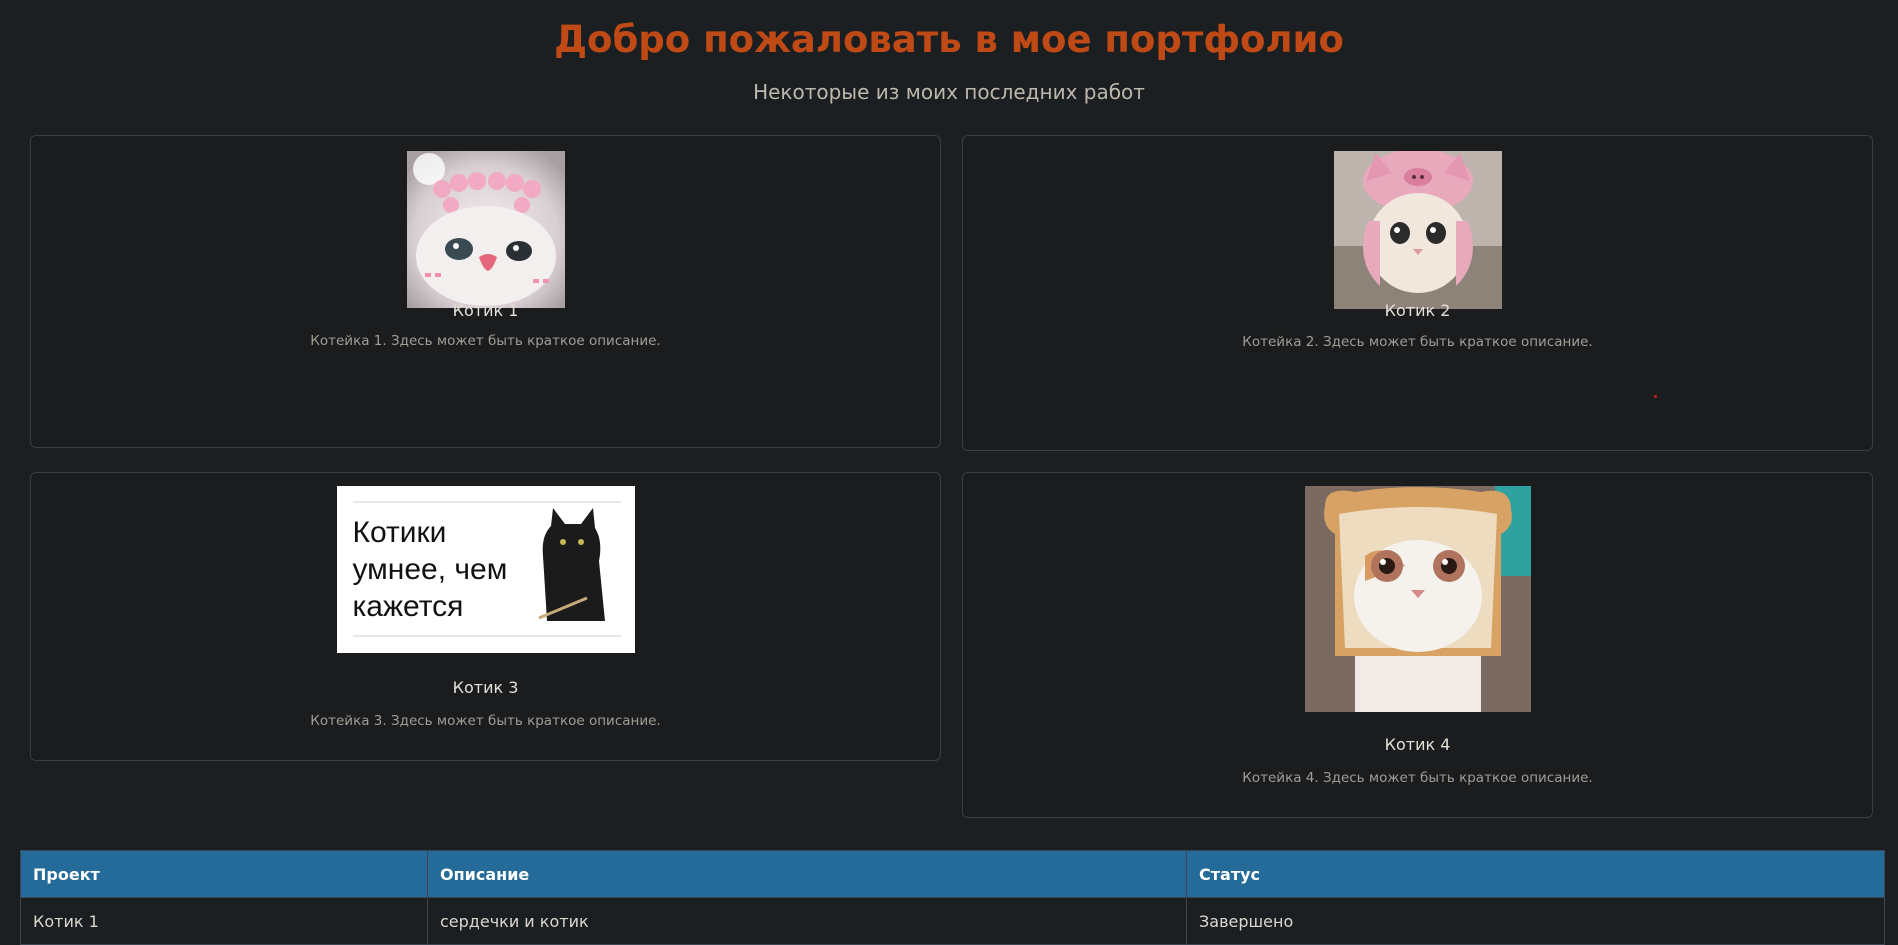 This screenshot has height=945, width=1898. I want to click on card-image-cat-in-bread, so click(1417, 599).